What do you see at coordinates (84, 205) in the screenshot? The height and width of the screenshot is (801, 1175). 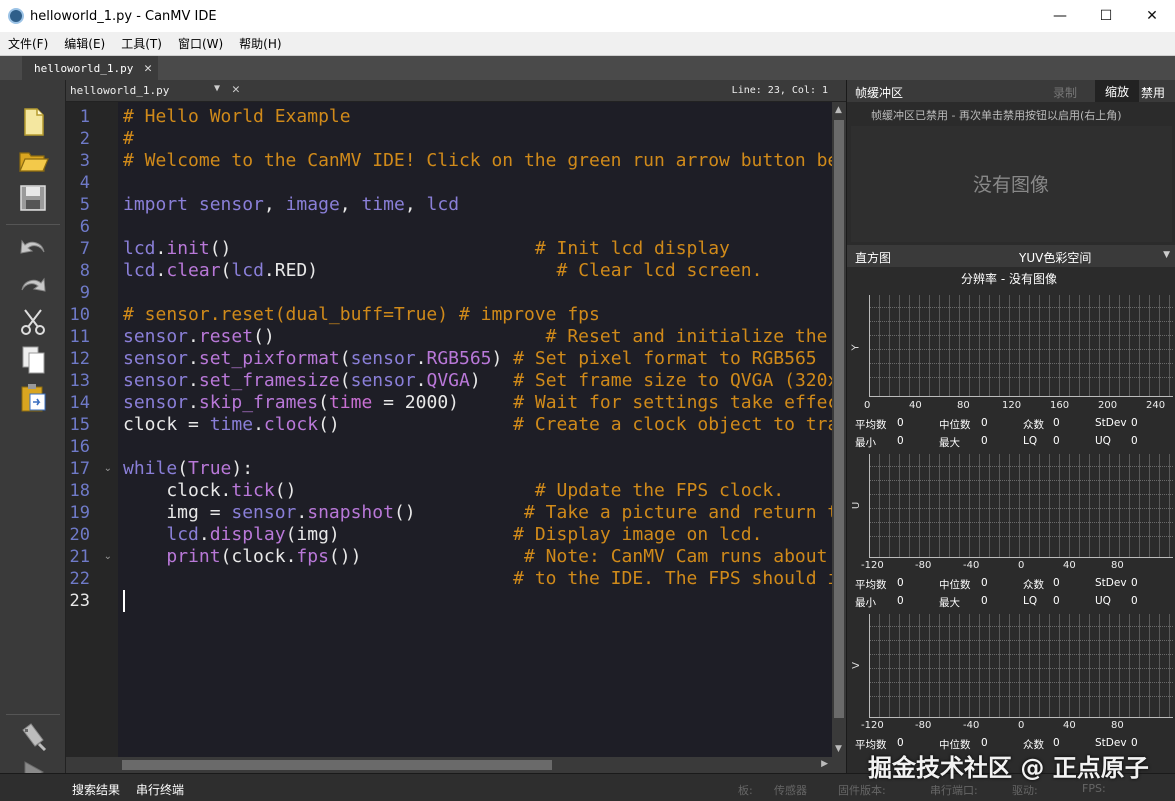 I see `line-number: 5` at bounding box center [84, 205].